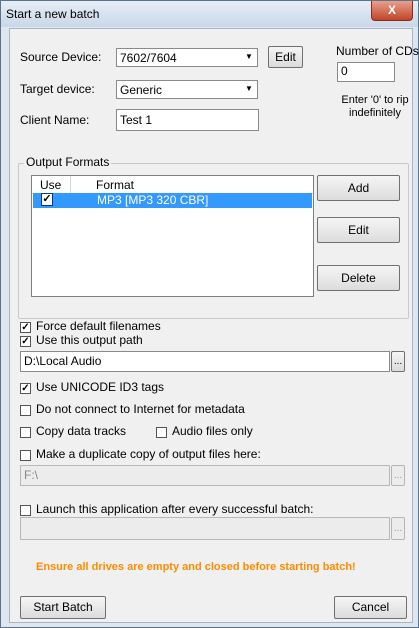 The width and height of the screenshot is (419, 628). Describe the element at coordinates (50, 185) in the screenshot. I see `column-header-use: Use` at that location.